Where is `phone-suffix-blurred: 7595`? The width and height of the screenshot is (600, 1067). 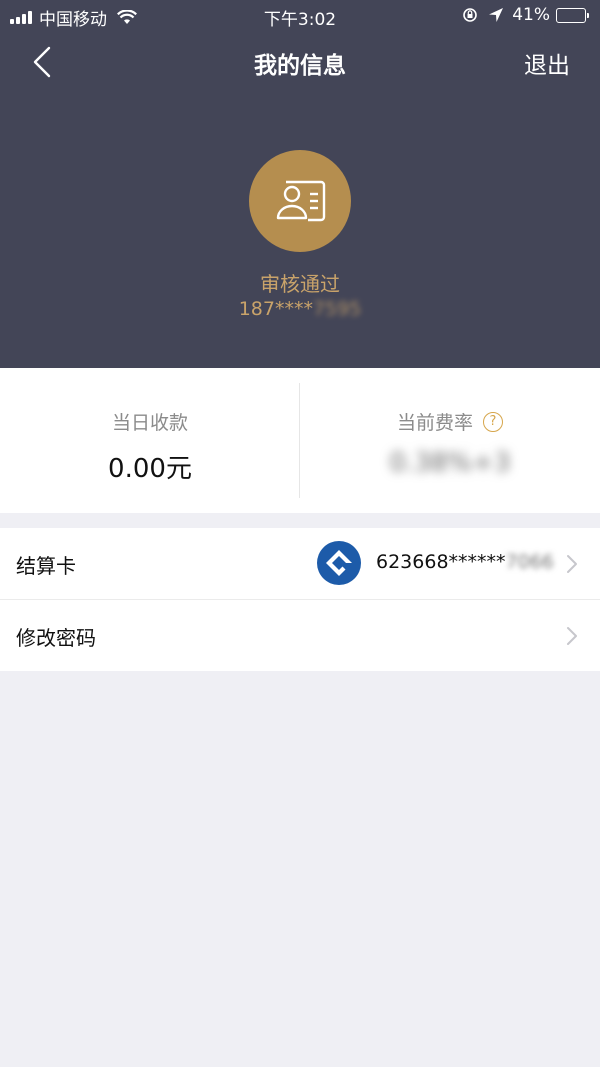
phone-suffix-blurred: 7595 is located at coordinates (337, 309).